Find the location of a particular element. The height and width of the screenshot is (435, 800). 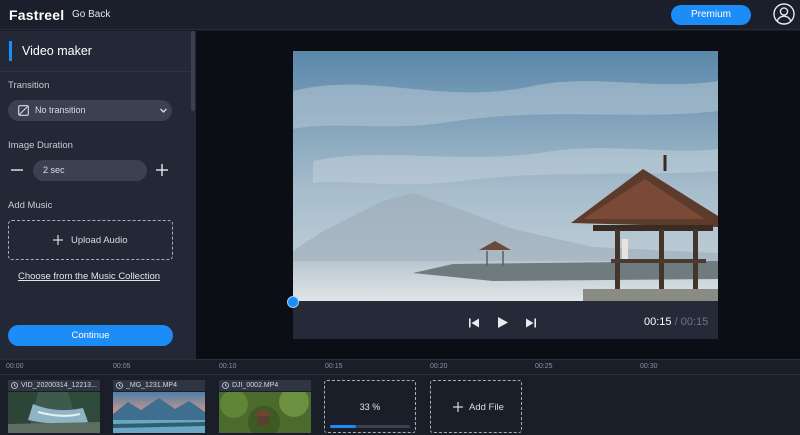

timeline-tick: 00:15 is located at coordinates (334, 366).